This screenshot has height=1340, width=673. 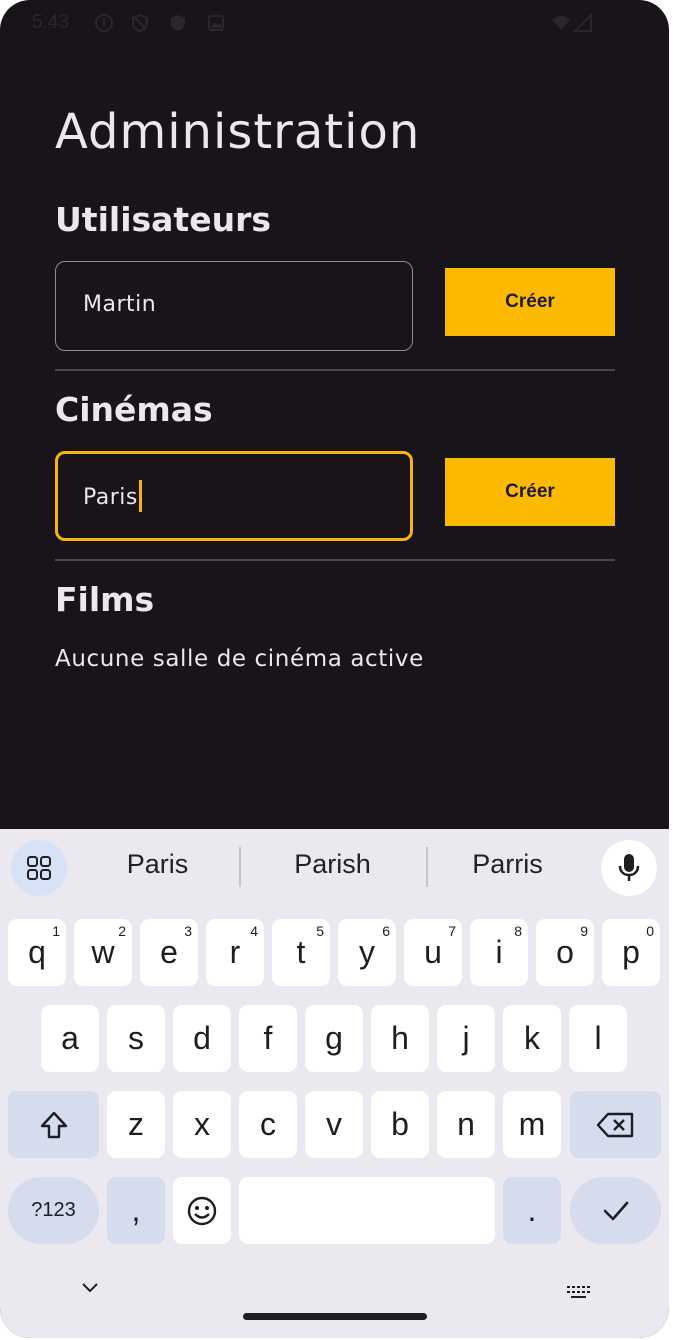 I want to click on key-u: u7, so click(x=433, y=952).